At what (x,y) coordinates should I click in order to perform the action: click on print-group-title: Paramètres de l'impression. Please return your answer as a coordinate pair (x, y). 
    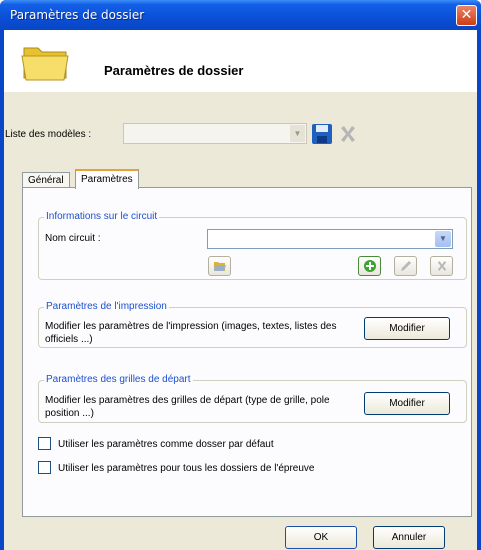
    Looking at the image, I should click on (106, 306).